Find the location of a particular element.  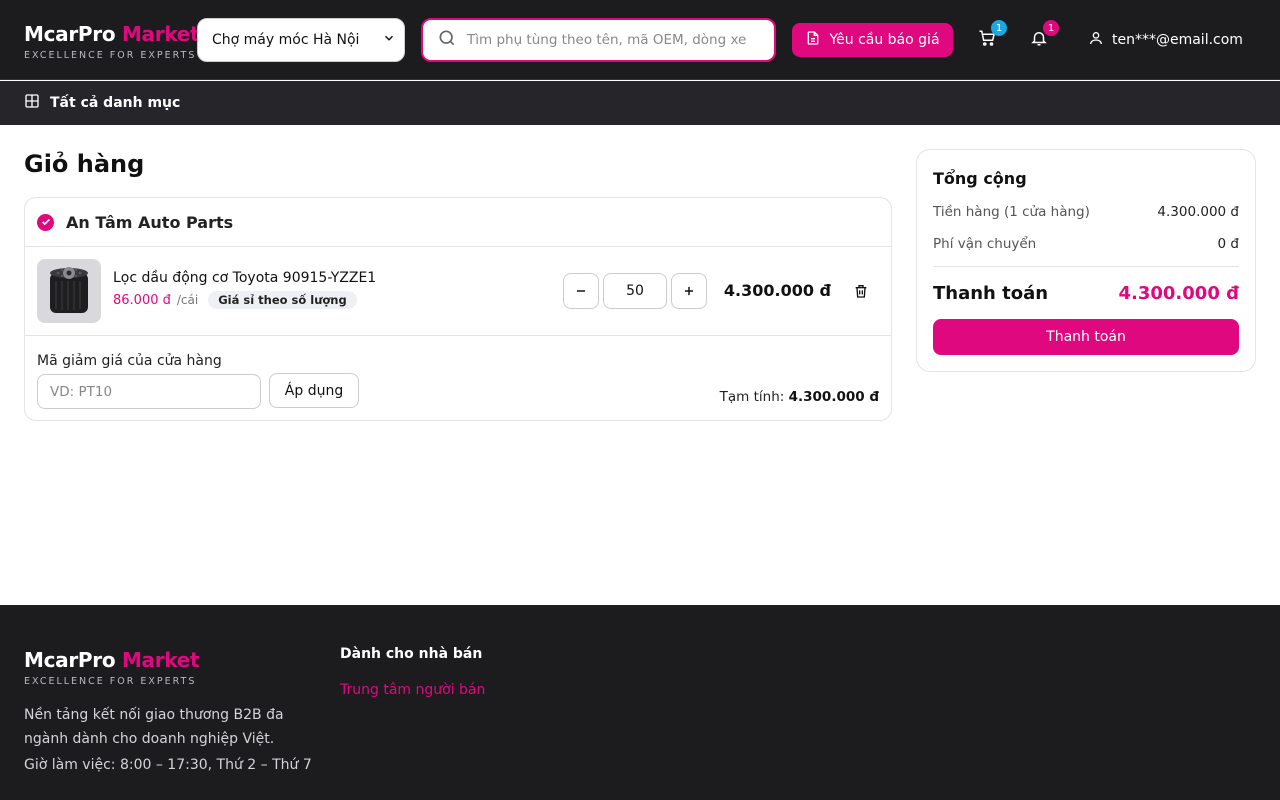

footer-tagline: EXCELLENCE FOR EXPERTS is located at coordinates (110, 681).